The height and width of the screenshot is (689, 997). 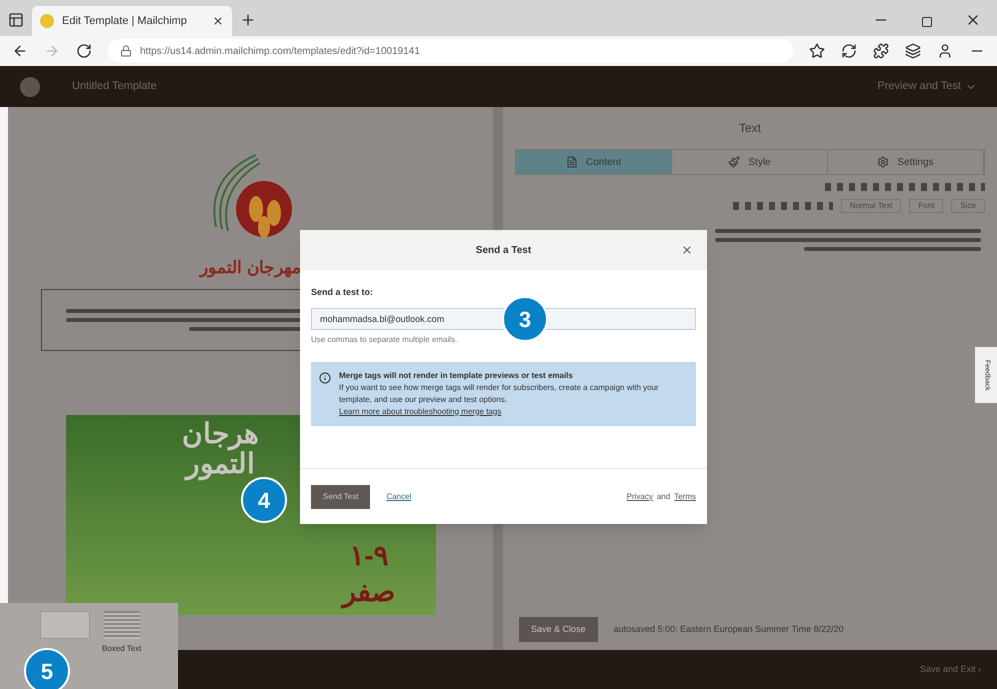 I want to click on maximize-icon, so click(x=927, y=22).